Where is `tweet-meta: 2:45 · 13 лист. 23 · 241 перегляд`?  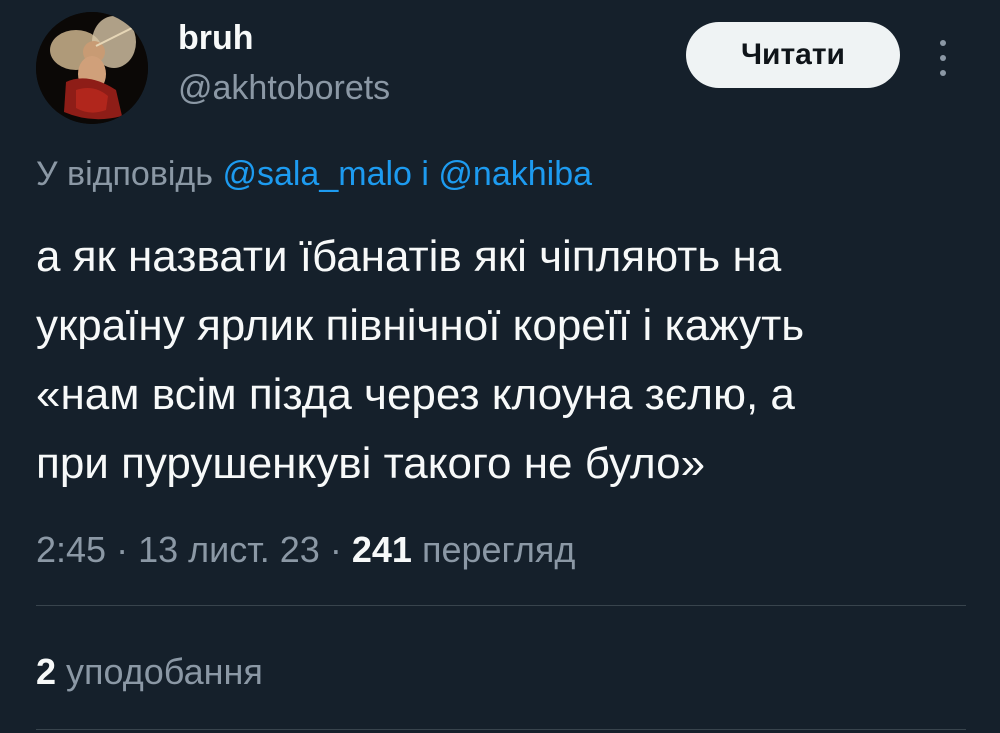
tweet-meta: 2:45 · 13 лист. 23 · 241 перегляд is located at coordinates (305, 550).